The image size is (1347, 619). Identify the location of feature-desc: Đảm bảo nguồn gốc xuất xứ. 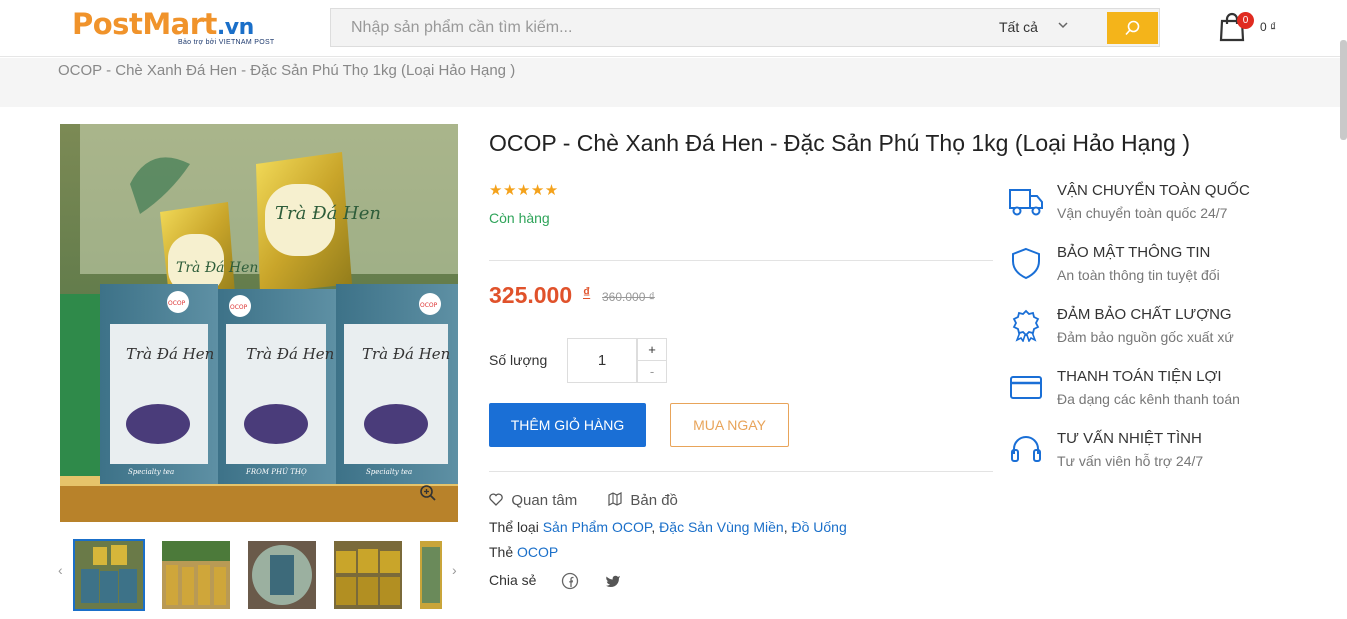
(1145, 337).